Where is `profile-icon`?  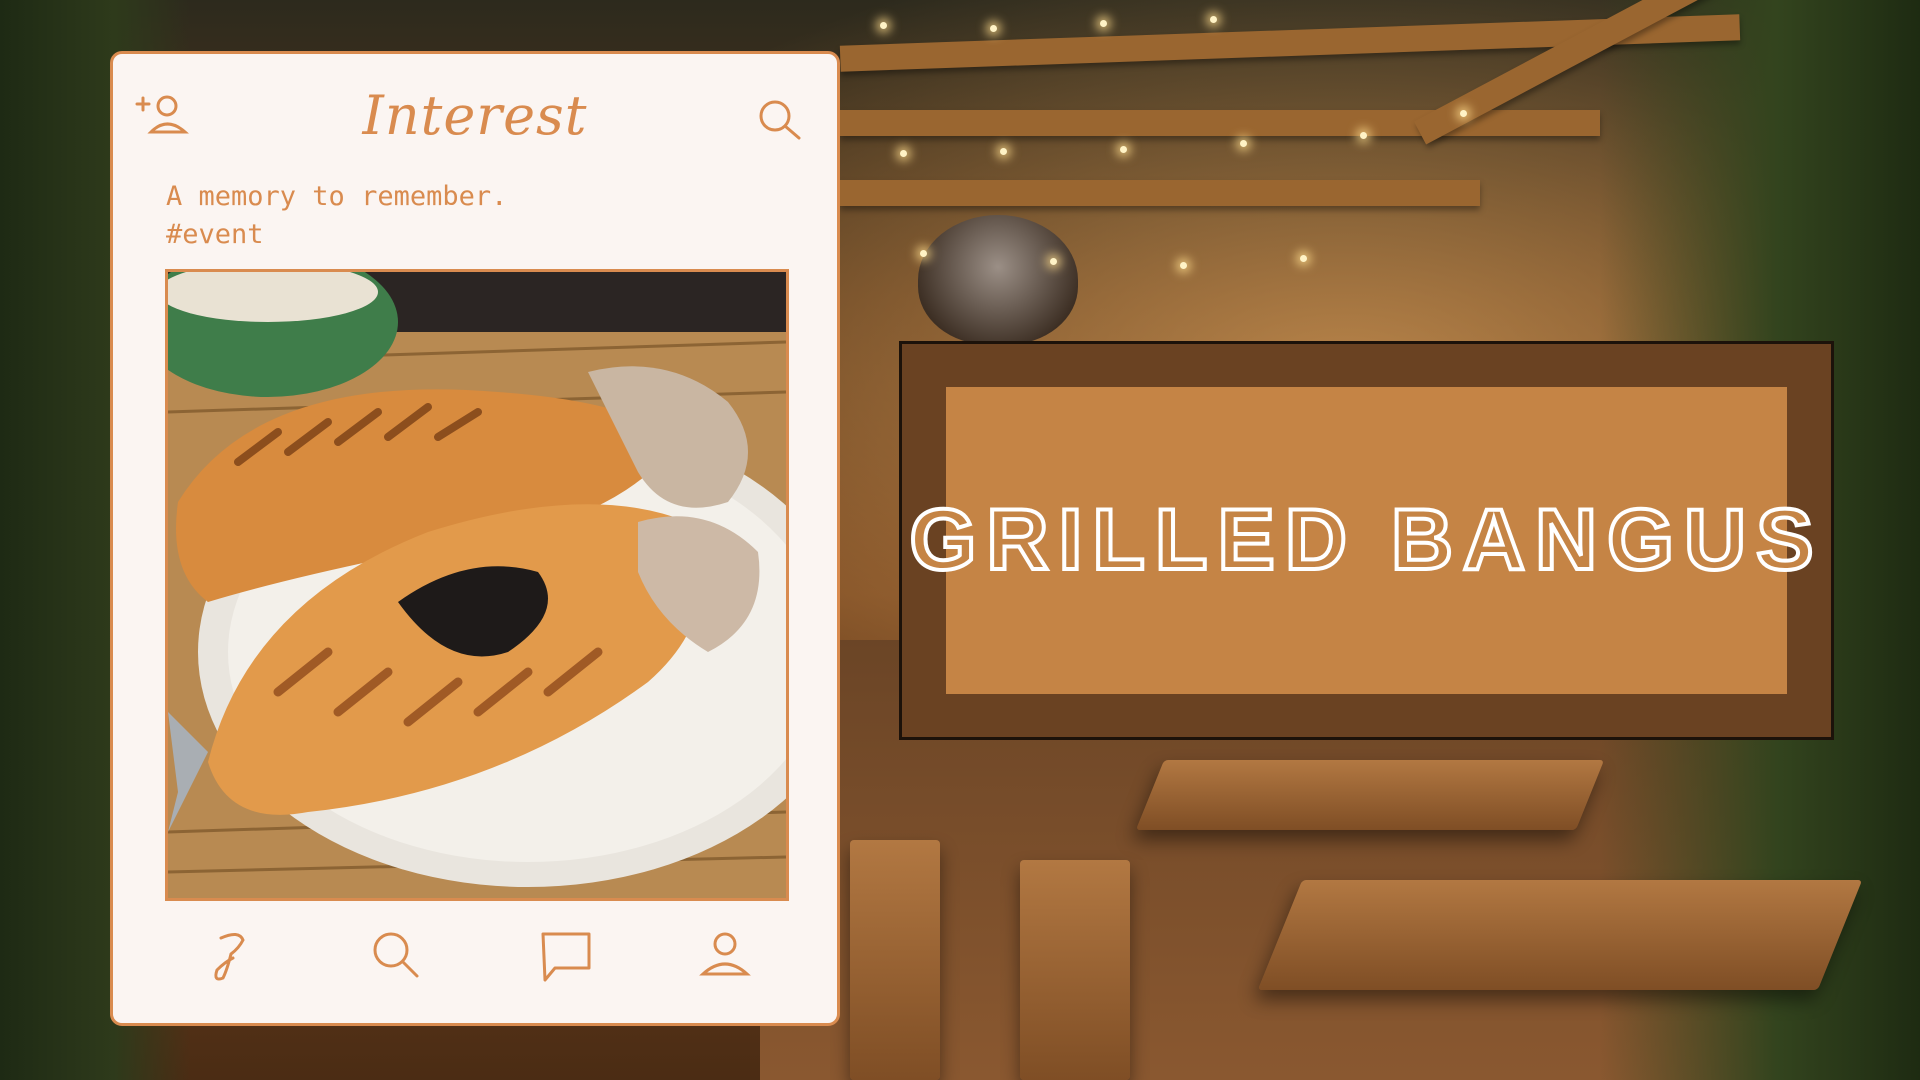
profile-icon is located at coordinates (725, 954).